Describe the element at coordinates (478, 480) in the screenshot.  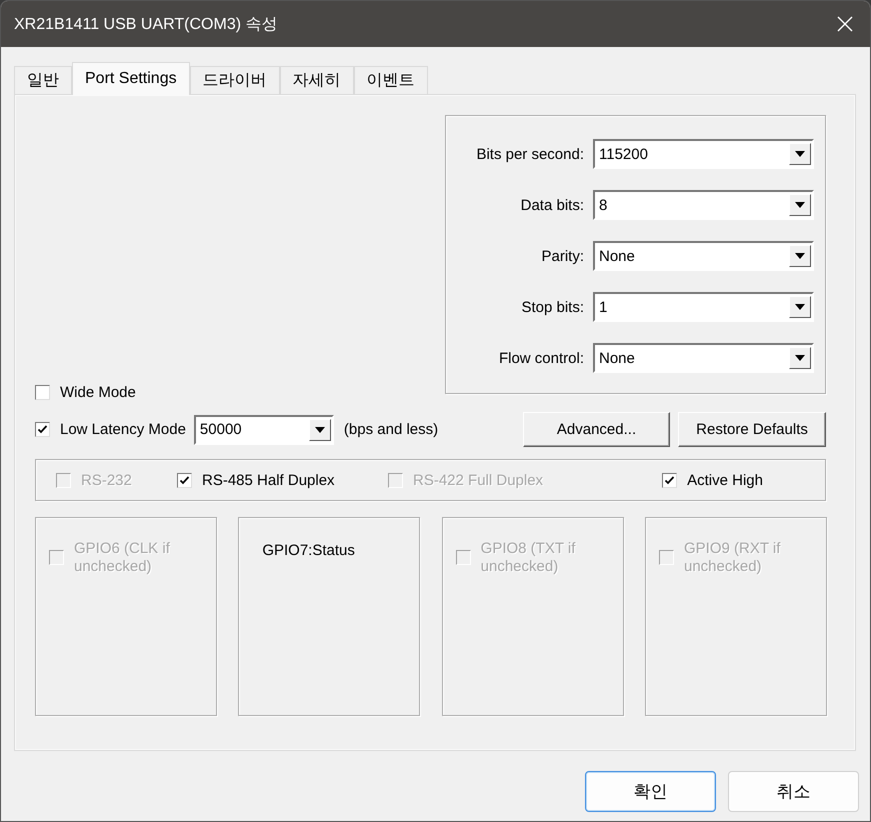
I see `checkbox-label: RS-422 Full Duplex` at that location.